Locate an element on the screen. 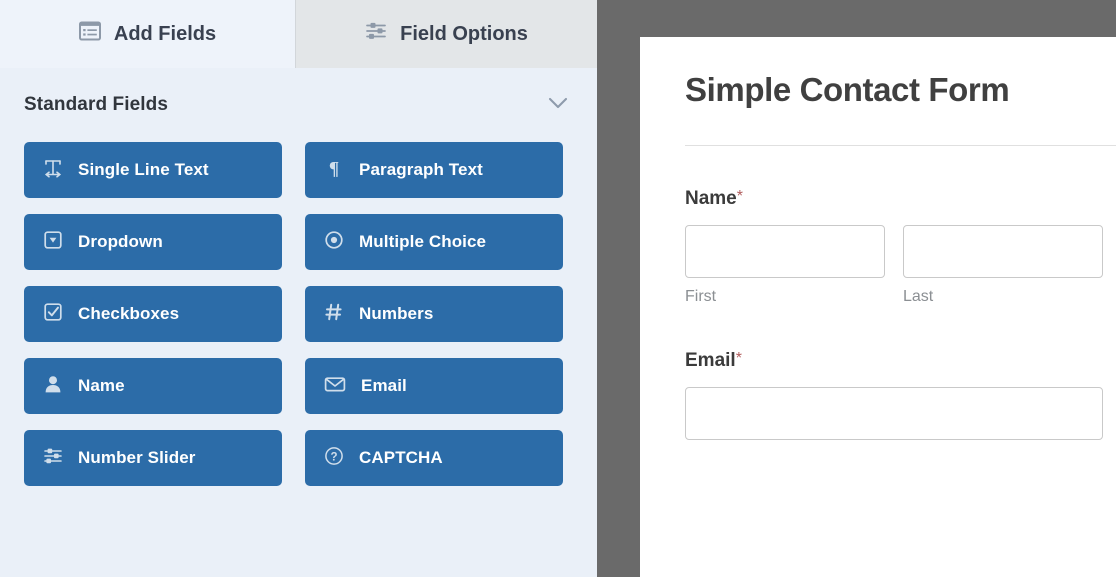  standard-fields-section-header: Standard Fields is located at coordinates (298, 105).